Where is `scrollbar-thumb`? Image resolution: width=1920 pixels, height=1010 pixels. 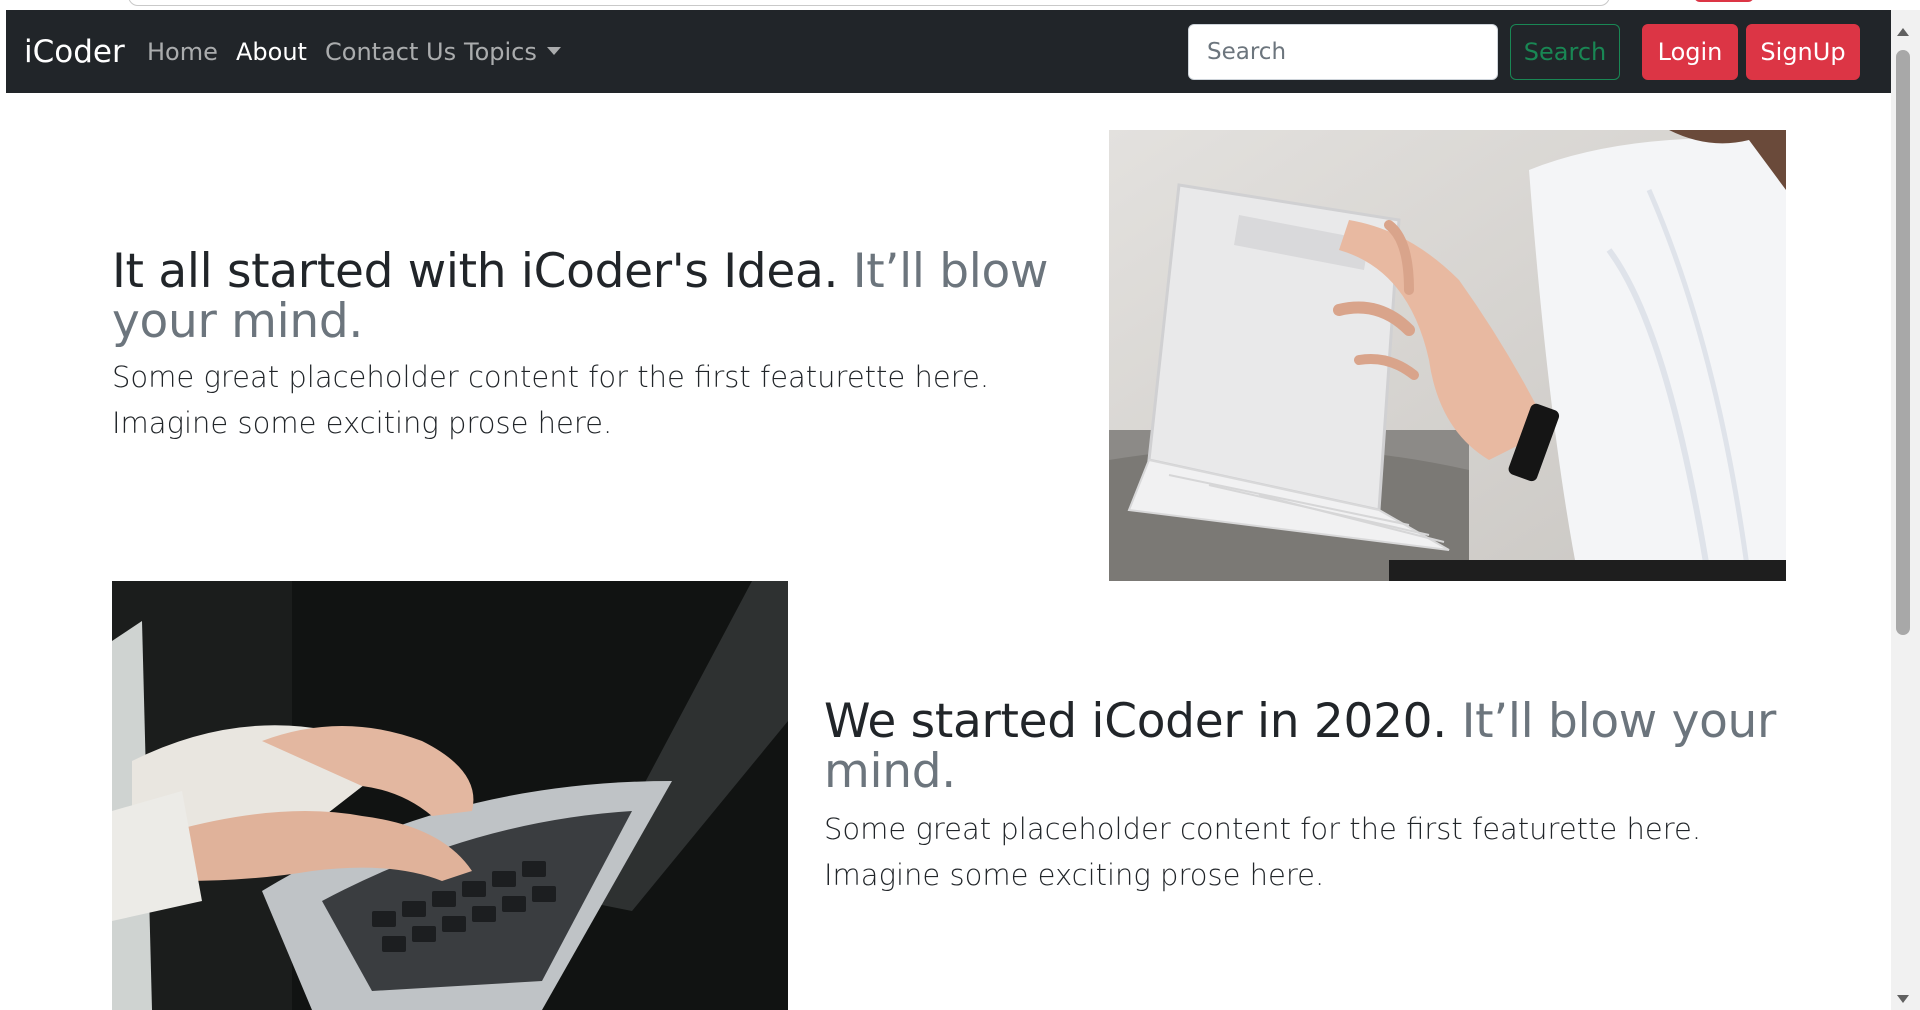 scrollbar-thumb is located at coordinates (1903, 342).